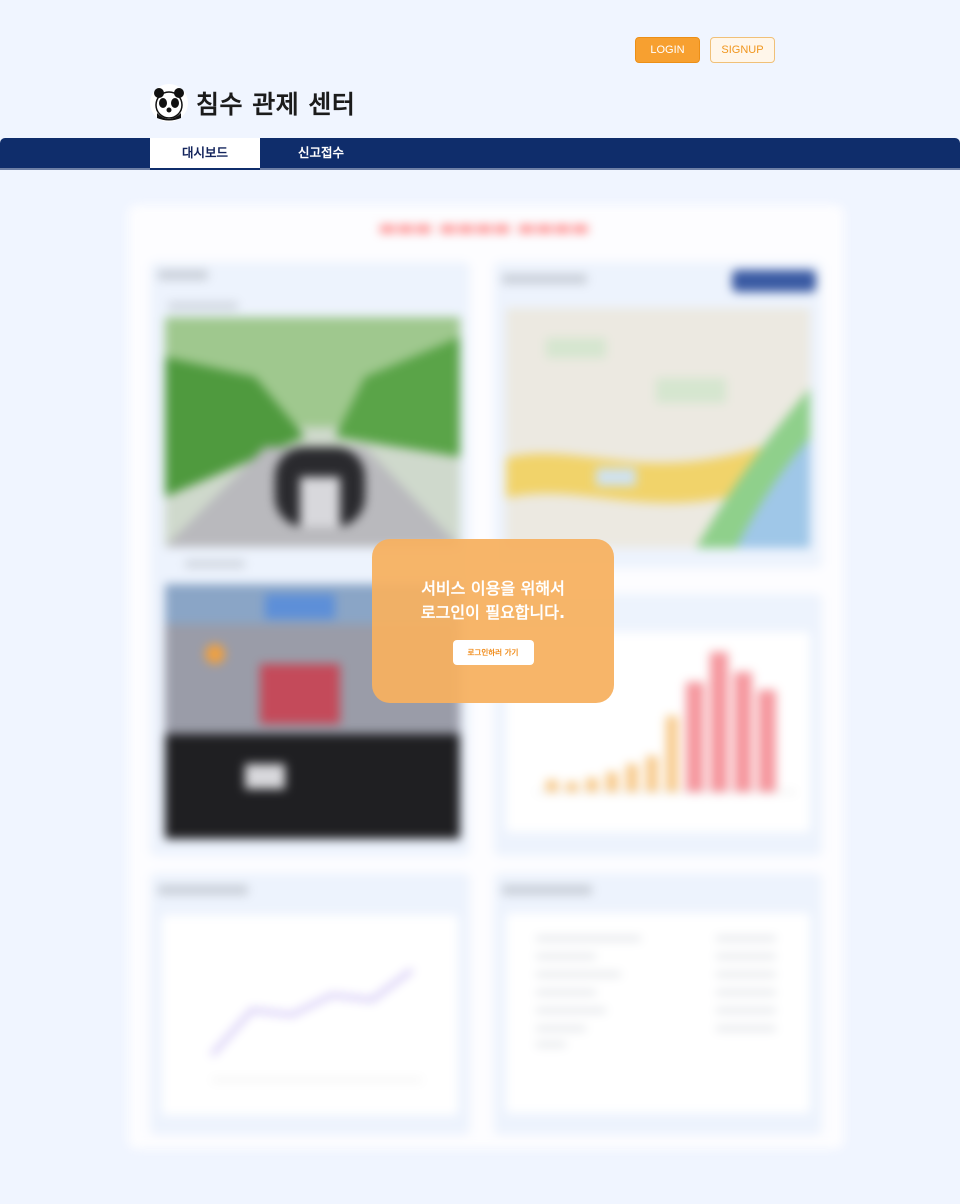 This screenshot has height=1204, width=960. What do you see at coordinates (480, 154) in the screenshot?
I see `main-nav: 대시보드 신고접수` at bounding box center [480, 154].